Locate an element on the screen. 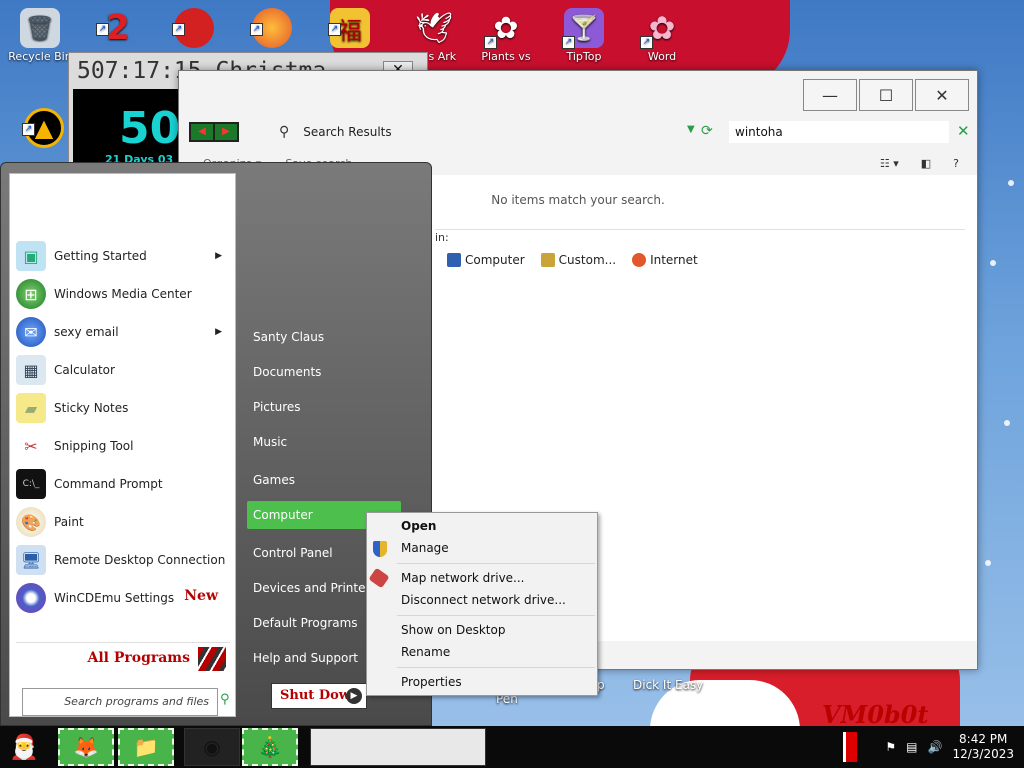  program-label: sexy email is located at coordinates (86, 332).